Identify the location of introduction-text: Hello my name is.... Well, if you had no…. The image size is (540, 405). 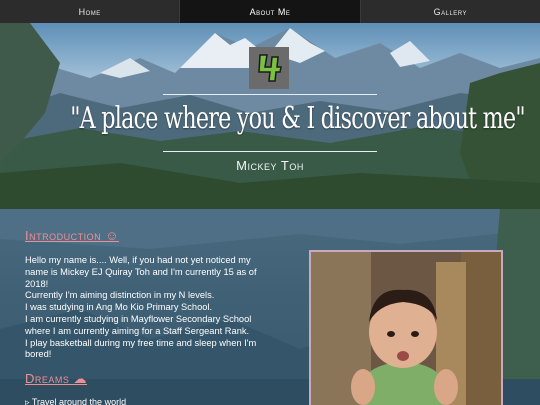
(150, 308).